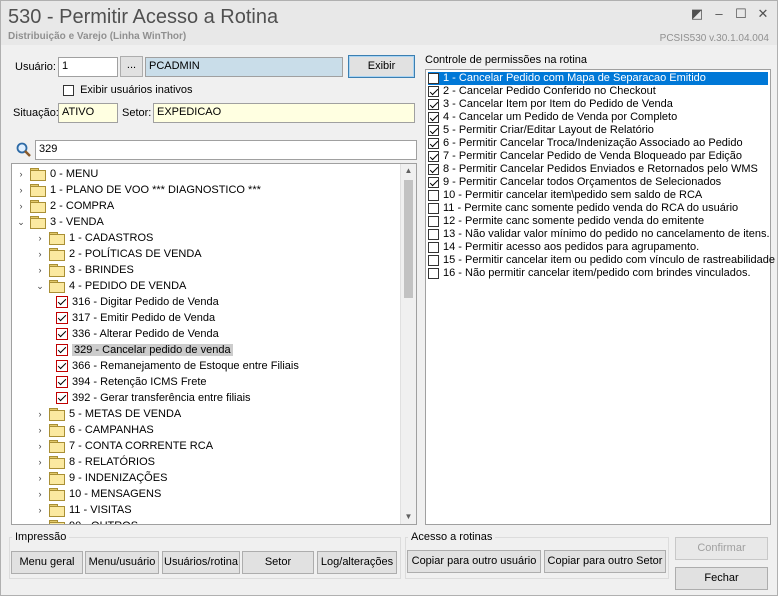  Describe the element at coordinates (57, 174) in the screenshot. I see `tree-folder-item: › 0 - MENU` at that location.